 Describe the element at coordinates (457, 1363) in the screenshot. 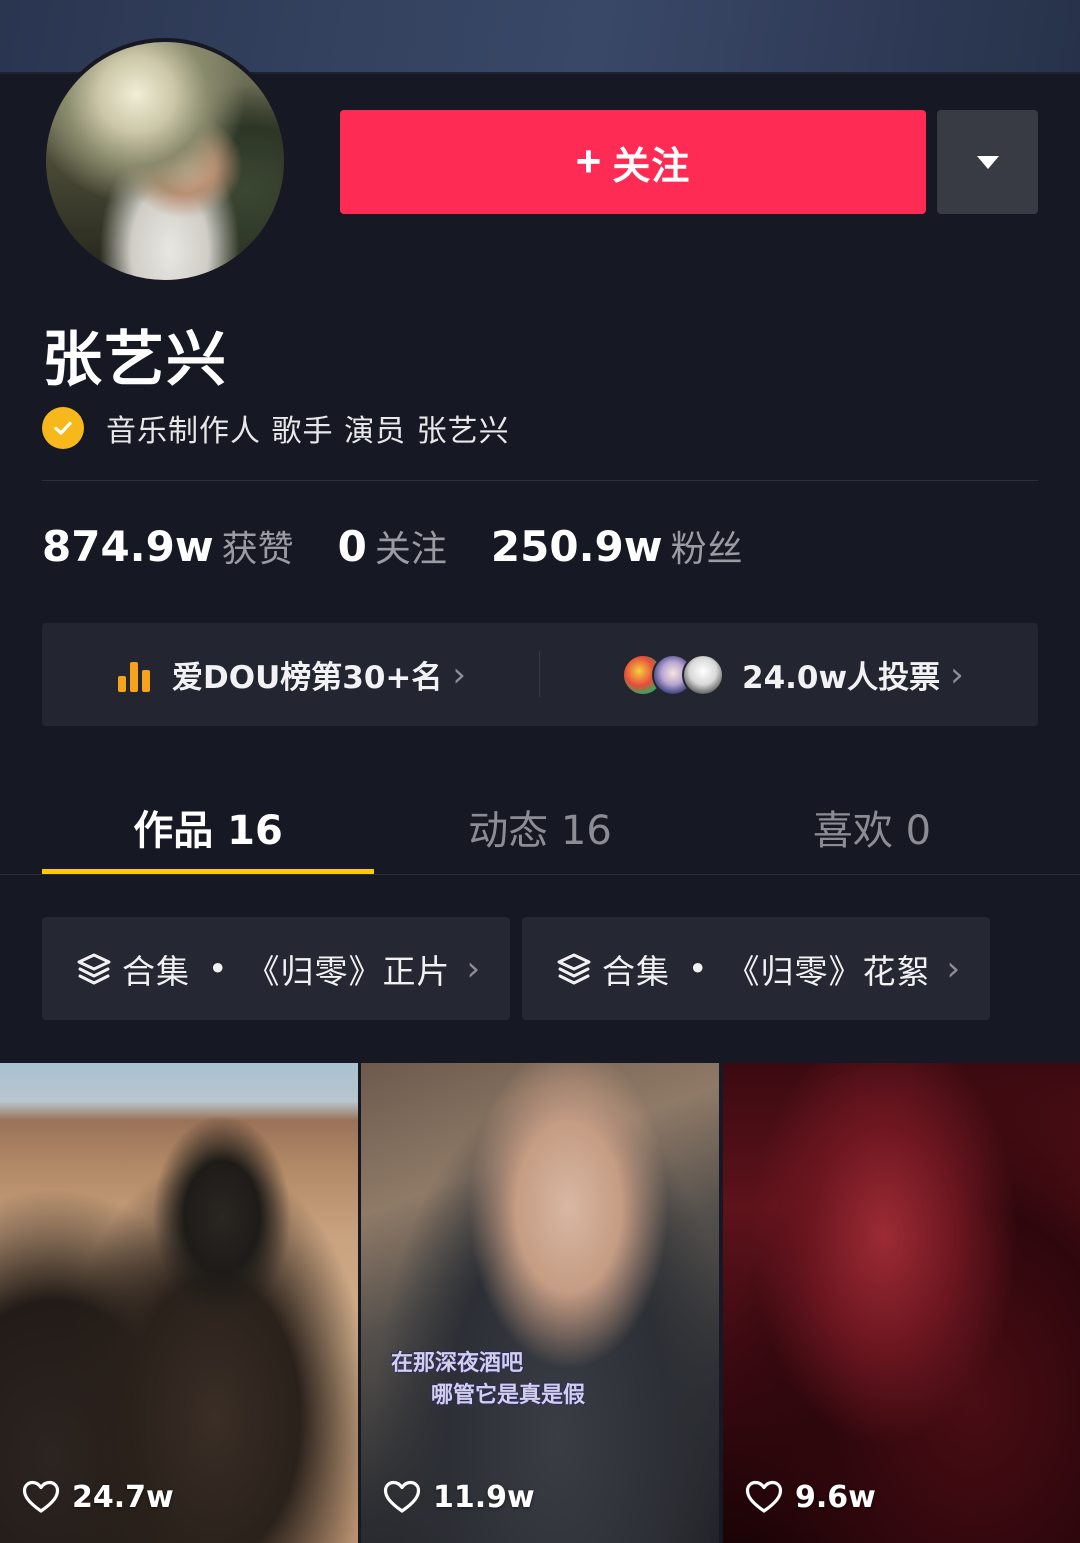

I see `subtitle-line: 在那深夜酒吧` at that location.